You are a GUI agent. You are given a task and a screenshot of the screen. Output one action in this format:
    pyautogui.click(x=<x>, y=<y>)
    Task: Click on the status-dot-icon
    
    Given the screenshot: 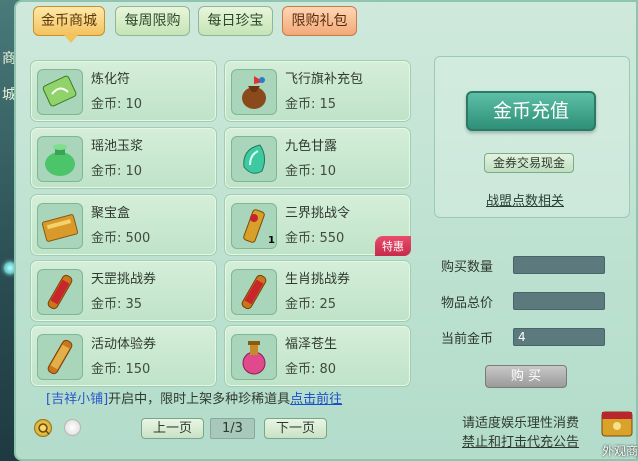 What is the action you would take?
    pyautogui.click(x=72, y=427)
    